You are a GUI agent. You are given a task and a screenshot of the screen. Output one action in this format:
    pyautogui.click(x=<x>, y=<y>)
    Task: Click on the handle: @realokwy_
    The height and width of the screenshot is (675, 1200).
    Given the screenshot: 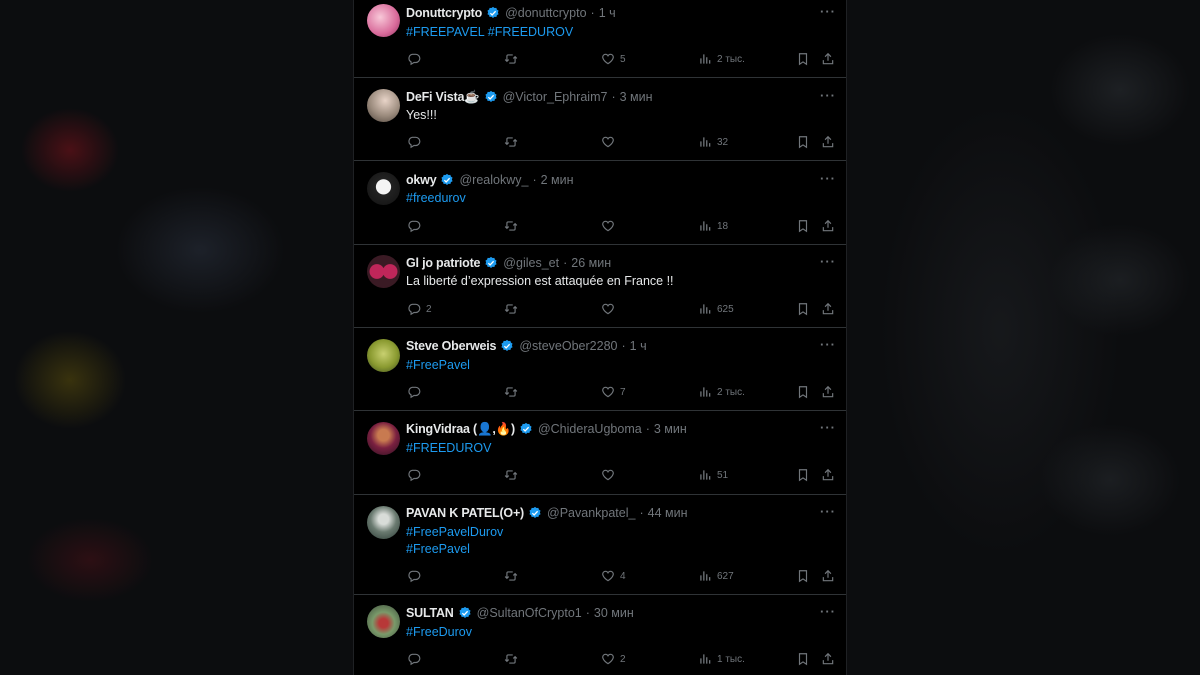 What is the action you would take?
    pyautogui.click(x=493, y=180)
    